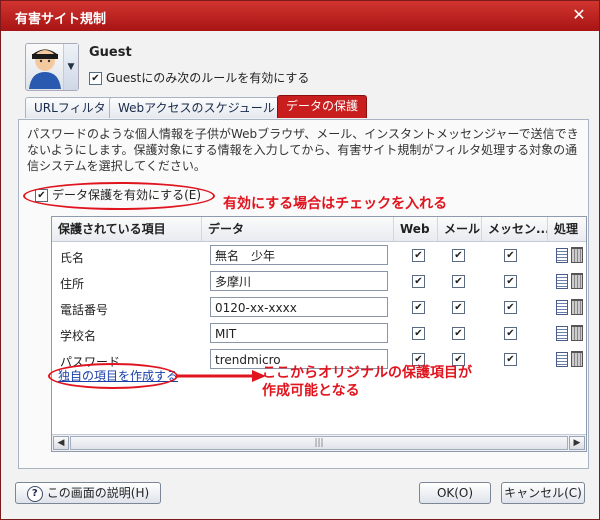  What do you see at coordinates (98, 493) in the screenshot?
I see `help-button-label: この画面の説明(H)` at bounding box center [98, 493].